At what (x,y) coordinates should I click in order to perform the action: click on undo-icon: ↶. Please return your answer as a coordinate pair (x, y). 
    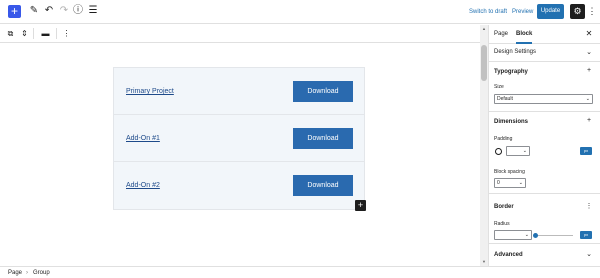
    Looking at the image, I should click on (49, 11).